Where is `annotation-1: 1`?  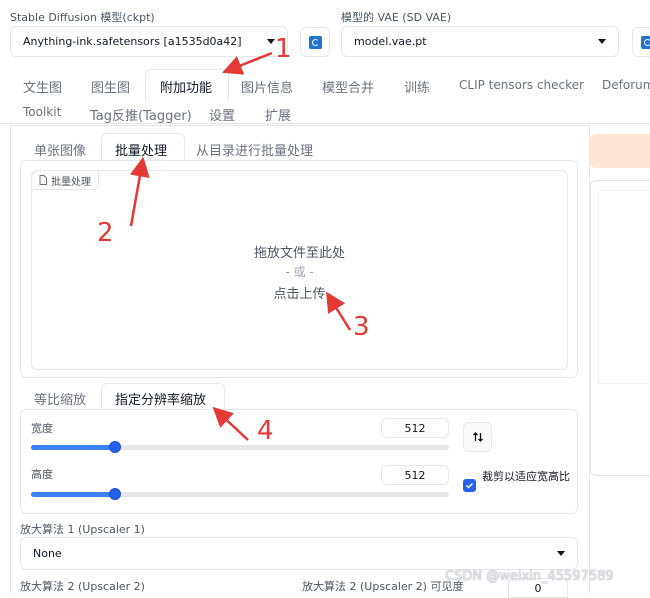
annotation-1: 1 is located at coordinates (283, 49).